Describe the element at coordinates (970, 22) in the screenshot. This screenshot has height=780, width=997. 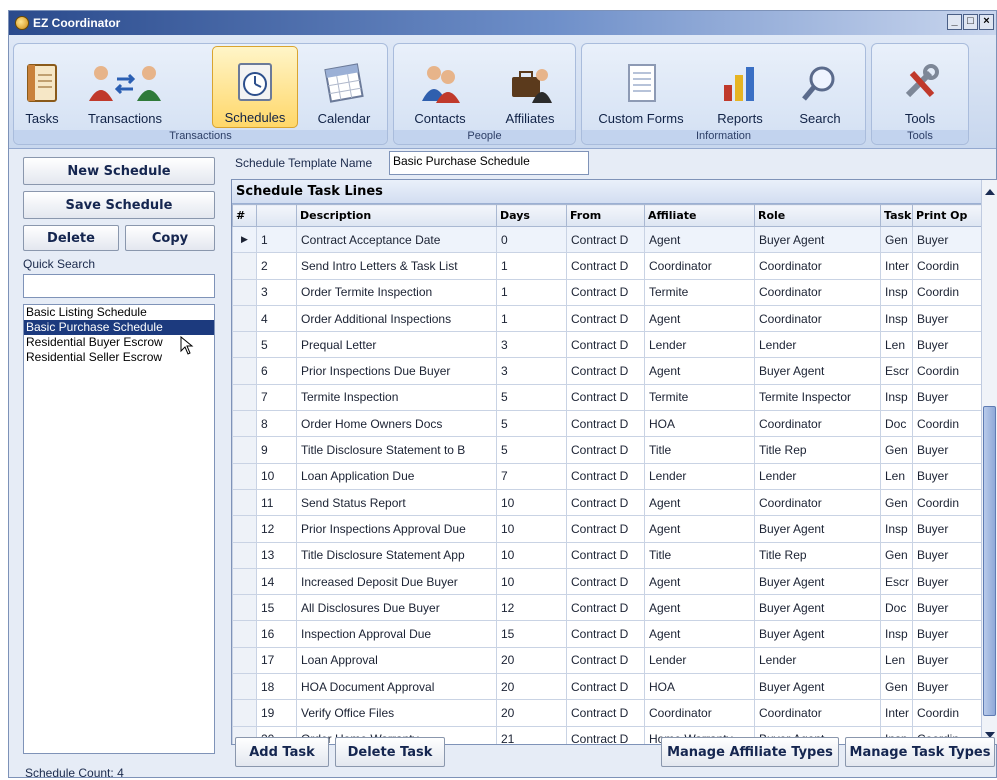
I see `maximize-button: □` at that location.